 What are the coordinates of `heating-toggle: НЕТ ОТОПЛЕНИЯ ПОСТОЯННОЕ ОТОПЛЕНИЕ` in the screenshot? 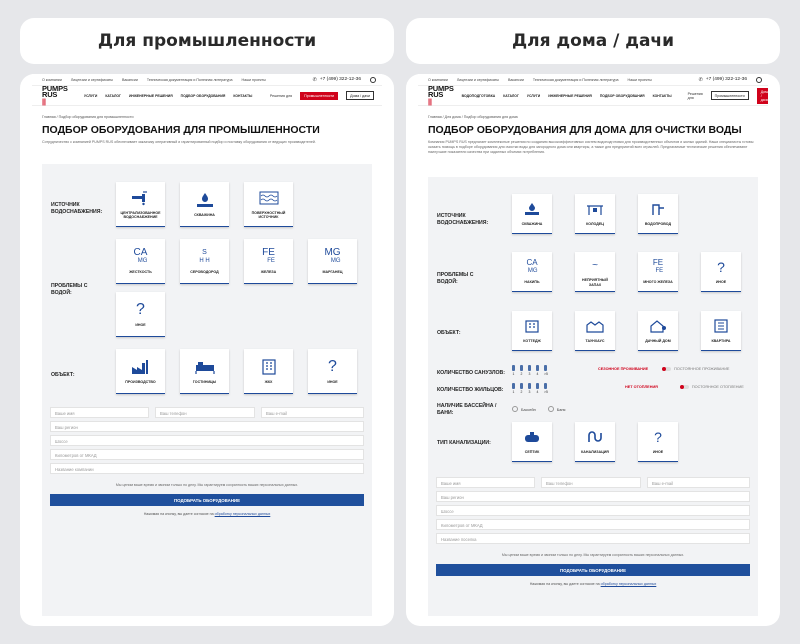 It's located at (684, 387).